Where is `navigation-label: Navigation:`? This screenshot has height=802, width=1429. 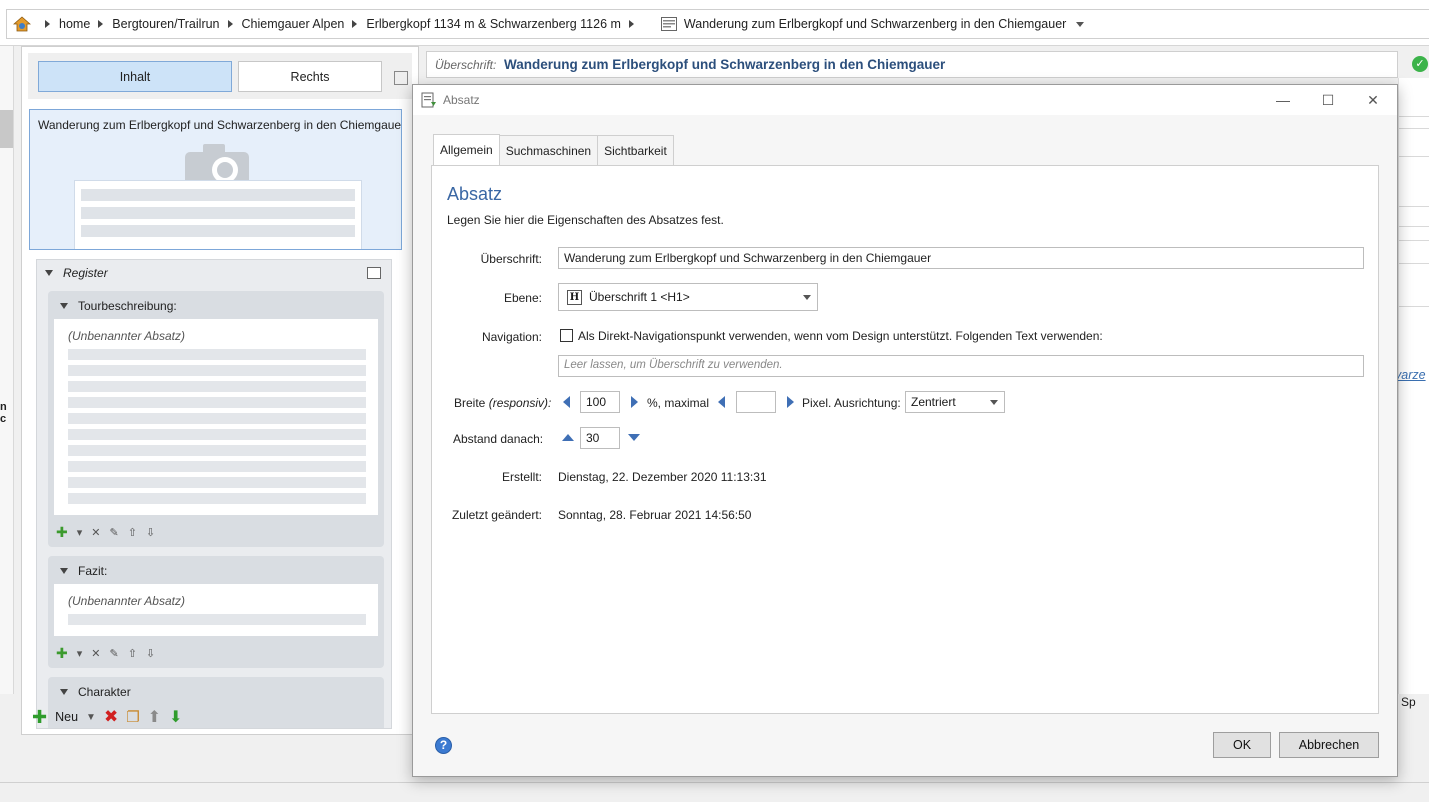
navigation-label: Navigation: is located at coordinates (511, 337).